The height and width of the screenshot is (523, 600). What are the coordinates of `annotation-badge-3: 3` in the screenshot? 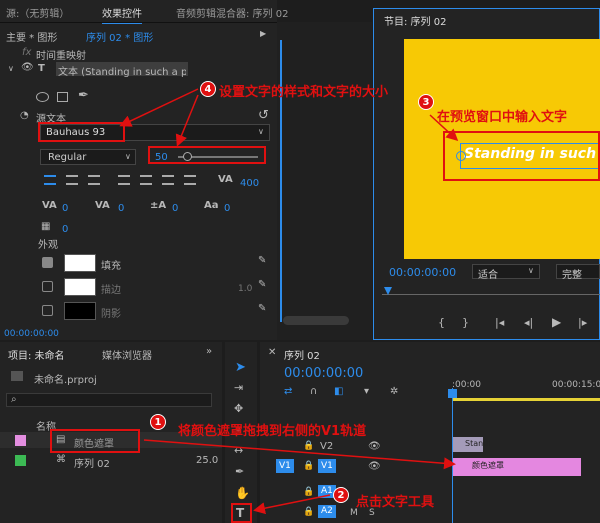 It's located at (426, 102).